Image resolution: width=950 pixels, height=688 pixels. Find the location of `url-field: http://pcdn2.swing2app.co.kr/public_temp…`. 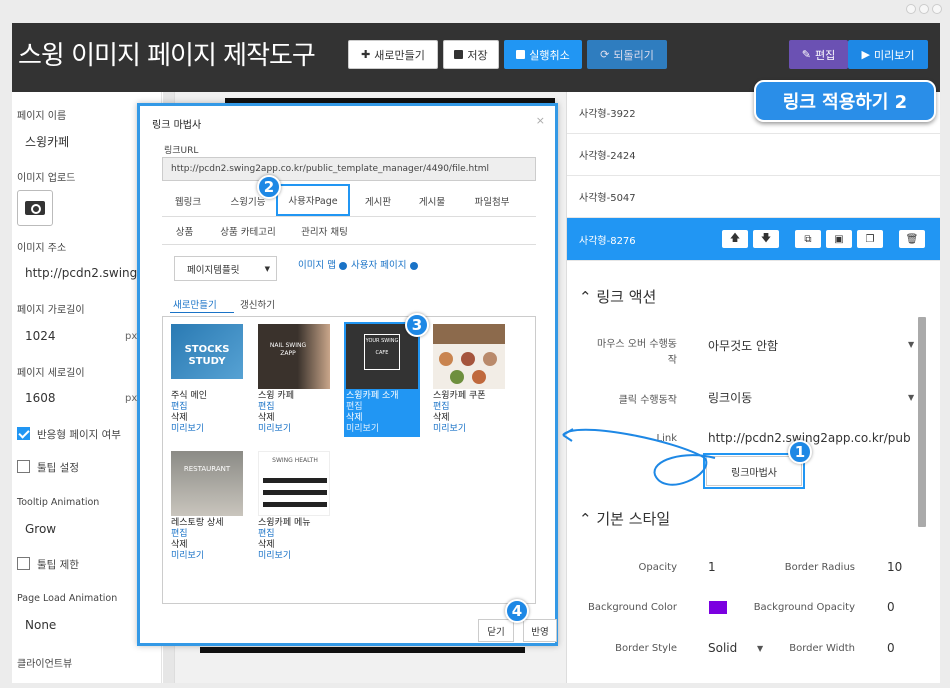

url-field: http://pcdn2.swing2app.co.kr/public_temp… is located at coordinates (349, 169).